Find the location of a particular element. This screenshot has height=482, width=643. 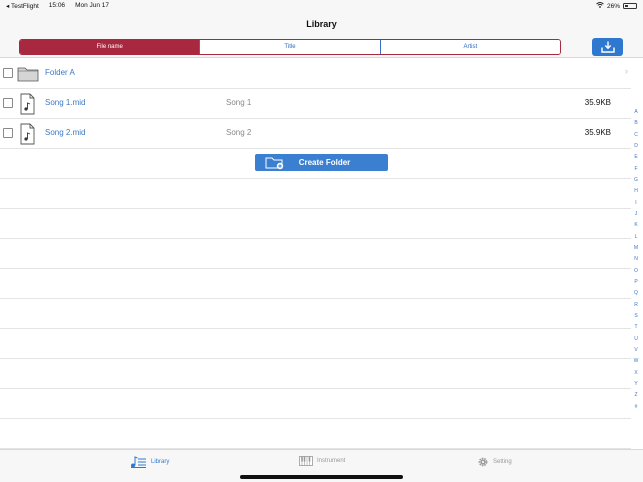

index-letter: F is located at coordinates (636, 169).